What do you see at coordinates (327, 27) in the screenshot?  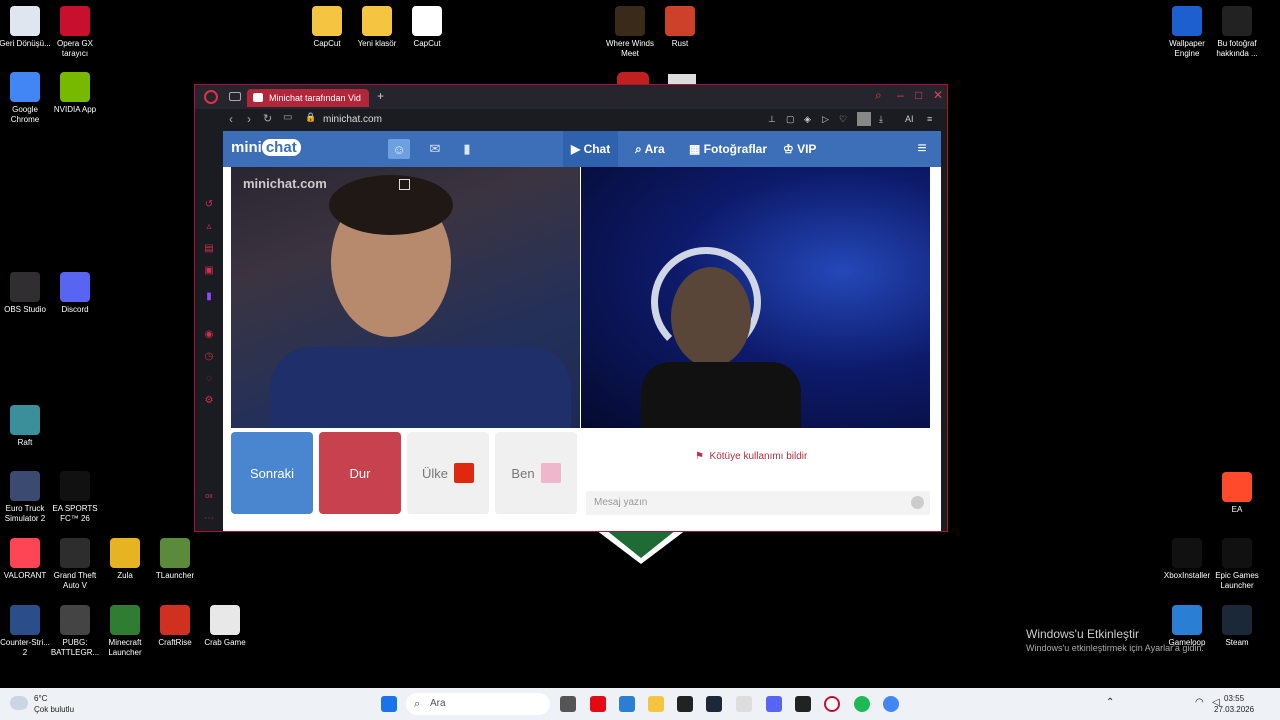 I see `desktop-folder-capcut: CapCut` at bounding box center [327, 27].